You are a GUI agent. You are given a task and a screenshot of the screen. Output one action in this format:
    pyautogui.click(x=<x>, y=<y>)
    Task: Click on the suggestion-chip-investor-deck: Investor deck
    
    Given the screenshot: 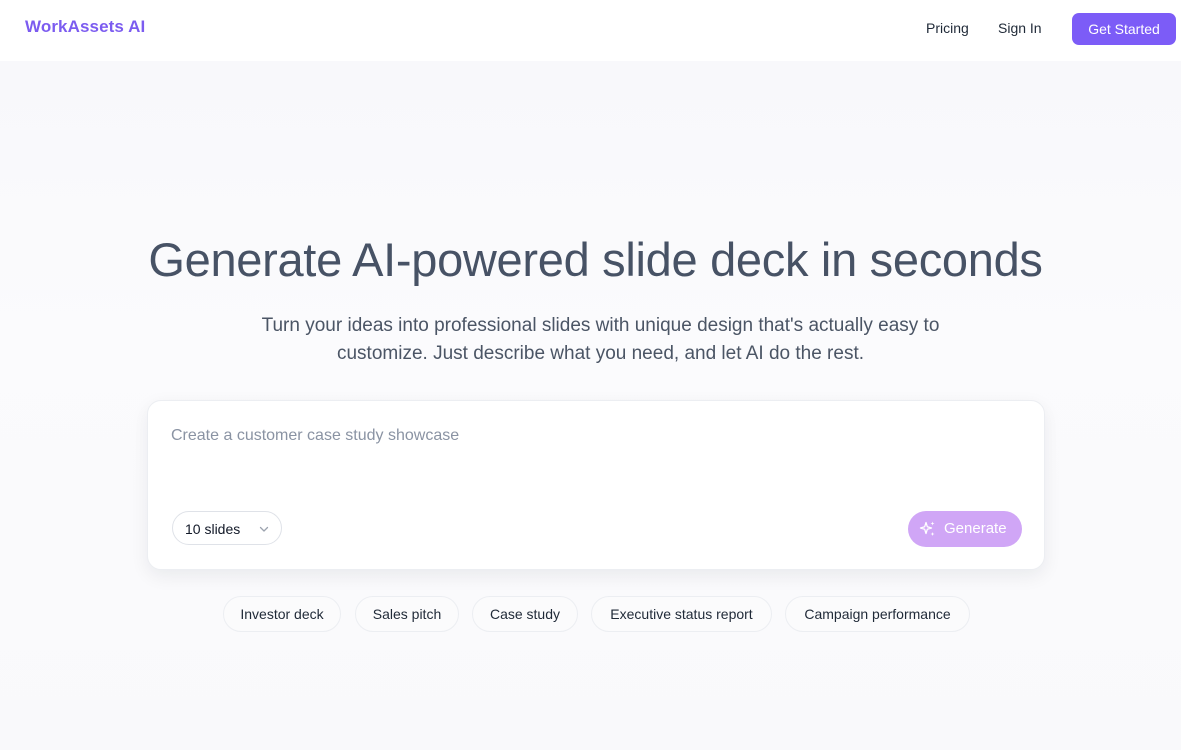 What is the action you would take?
    pyautogui.click(x=282, y=614)
    